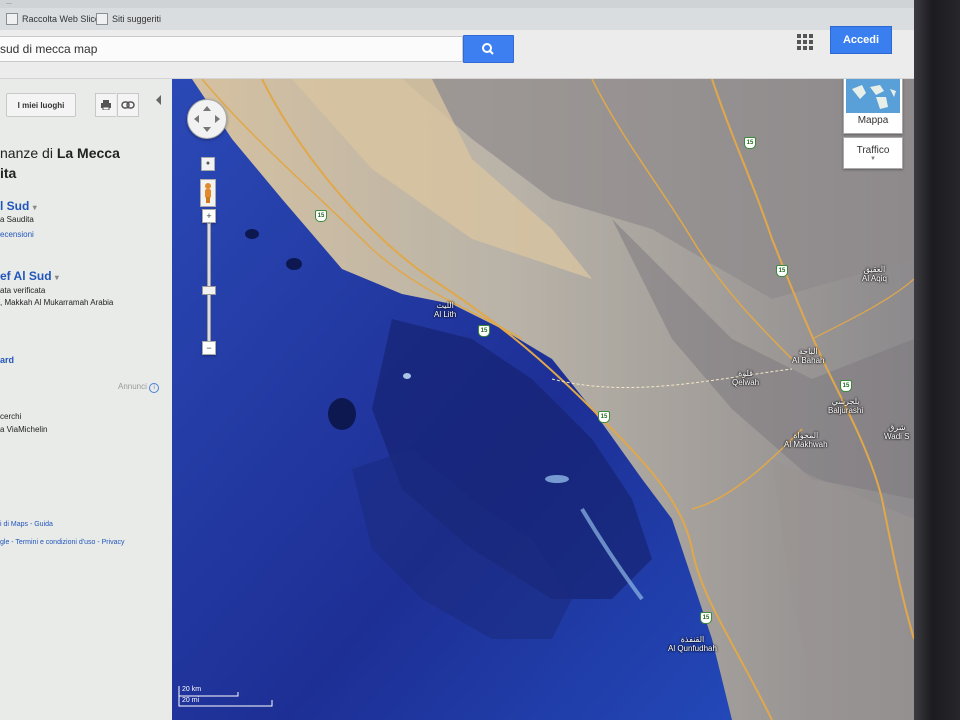 This screenshot has height=720, width=960. Describe the element at coordinates (209, 348) in the screenshot. I see `zoom-out-button: −` at that location.